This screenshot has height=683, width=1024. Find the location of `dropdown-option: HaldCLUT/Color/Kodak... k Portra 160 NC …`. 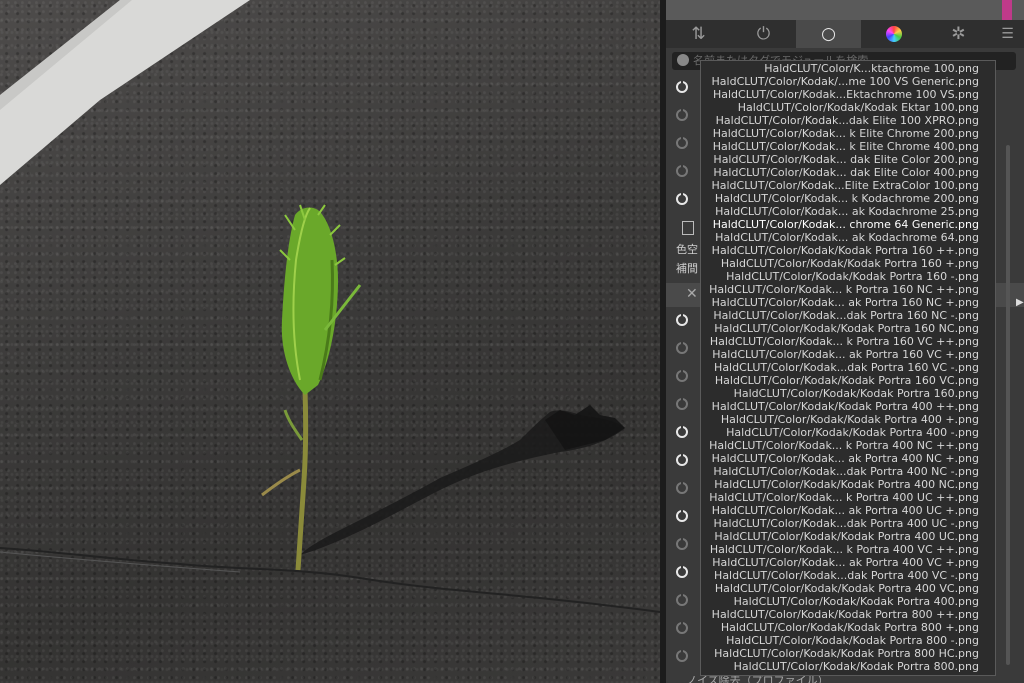

dropdown-option: HaldCLUT/Color/Kodak... k Portra 160 NC … is located at coordinates (848, 289).